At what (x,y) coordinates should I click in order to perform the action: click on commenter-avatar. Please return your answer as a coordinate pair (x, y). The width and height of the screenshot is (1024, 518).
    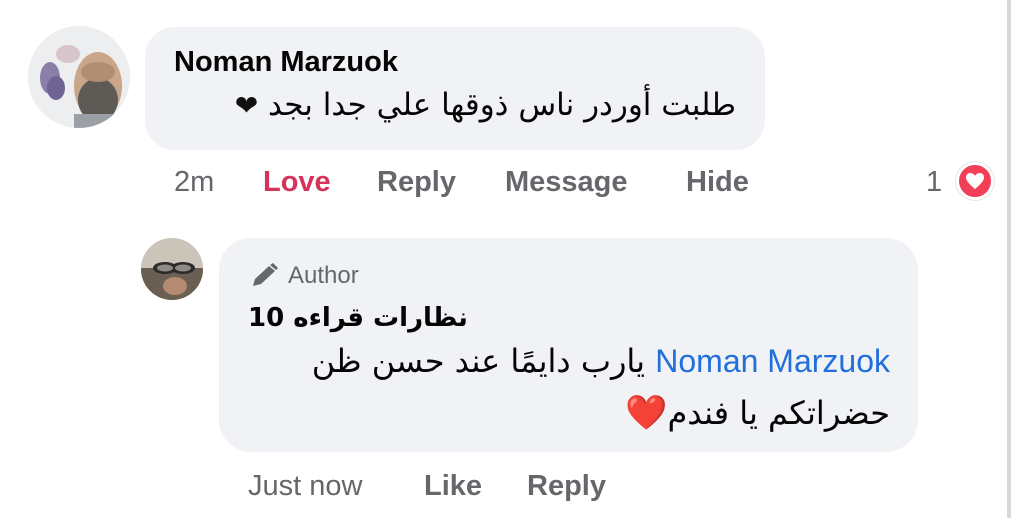
    Looking at the image, I should click on (79, 77).